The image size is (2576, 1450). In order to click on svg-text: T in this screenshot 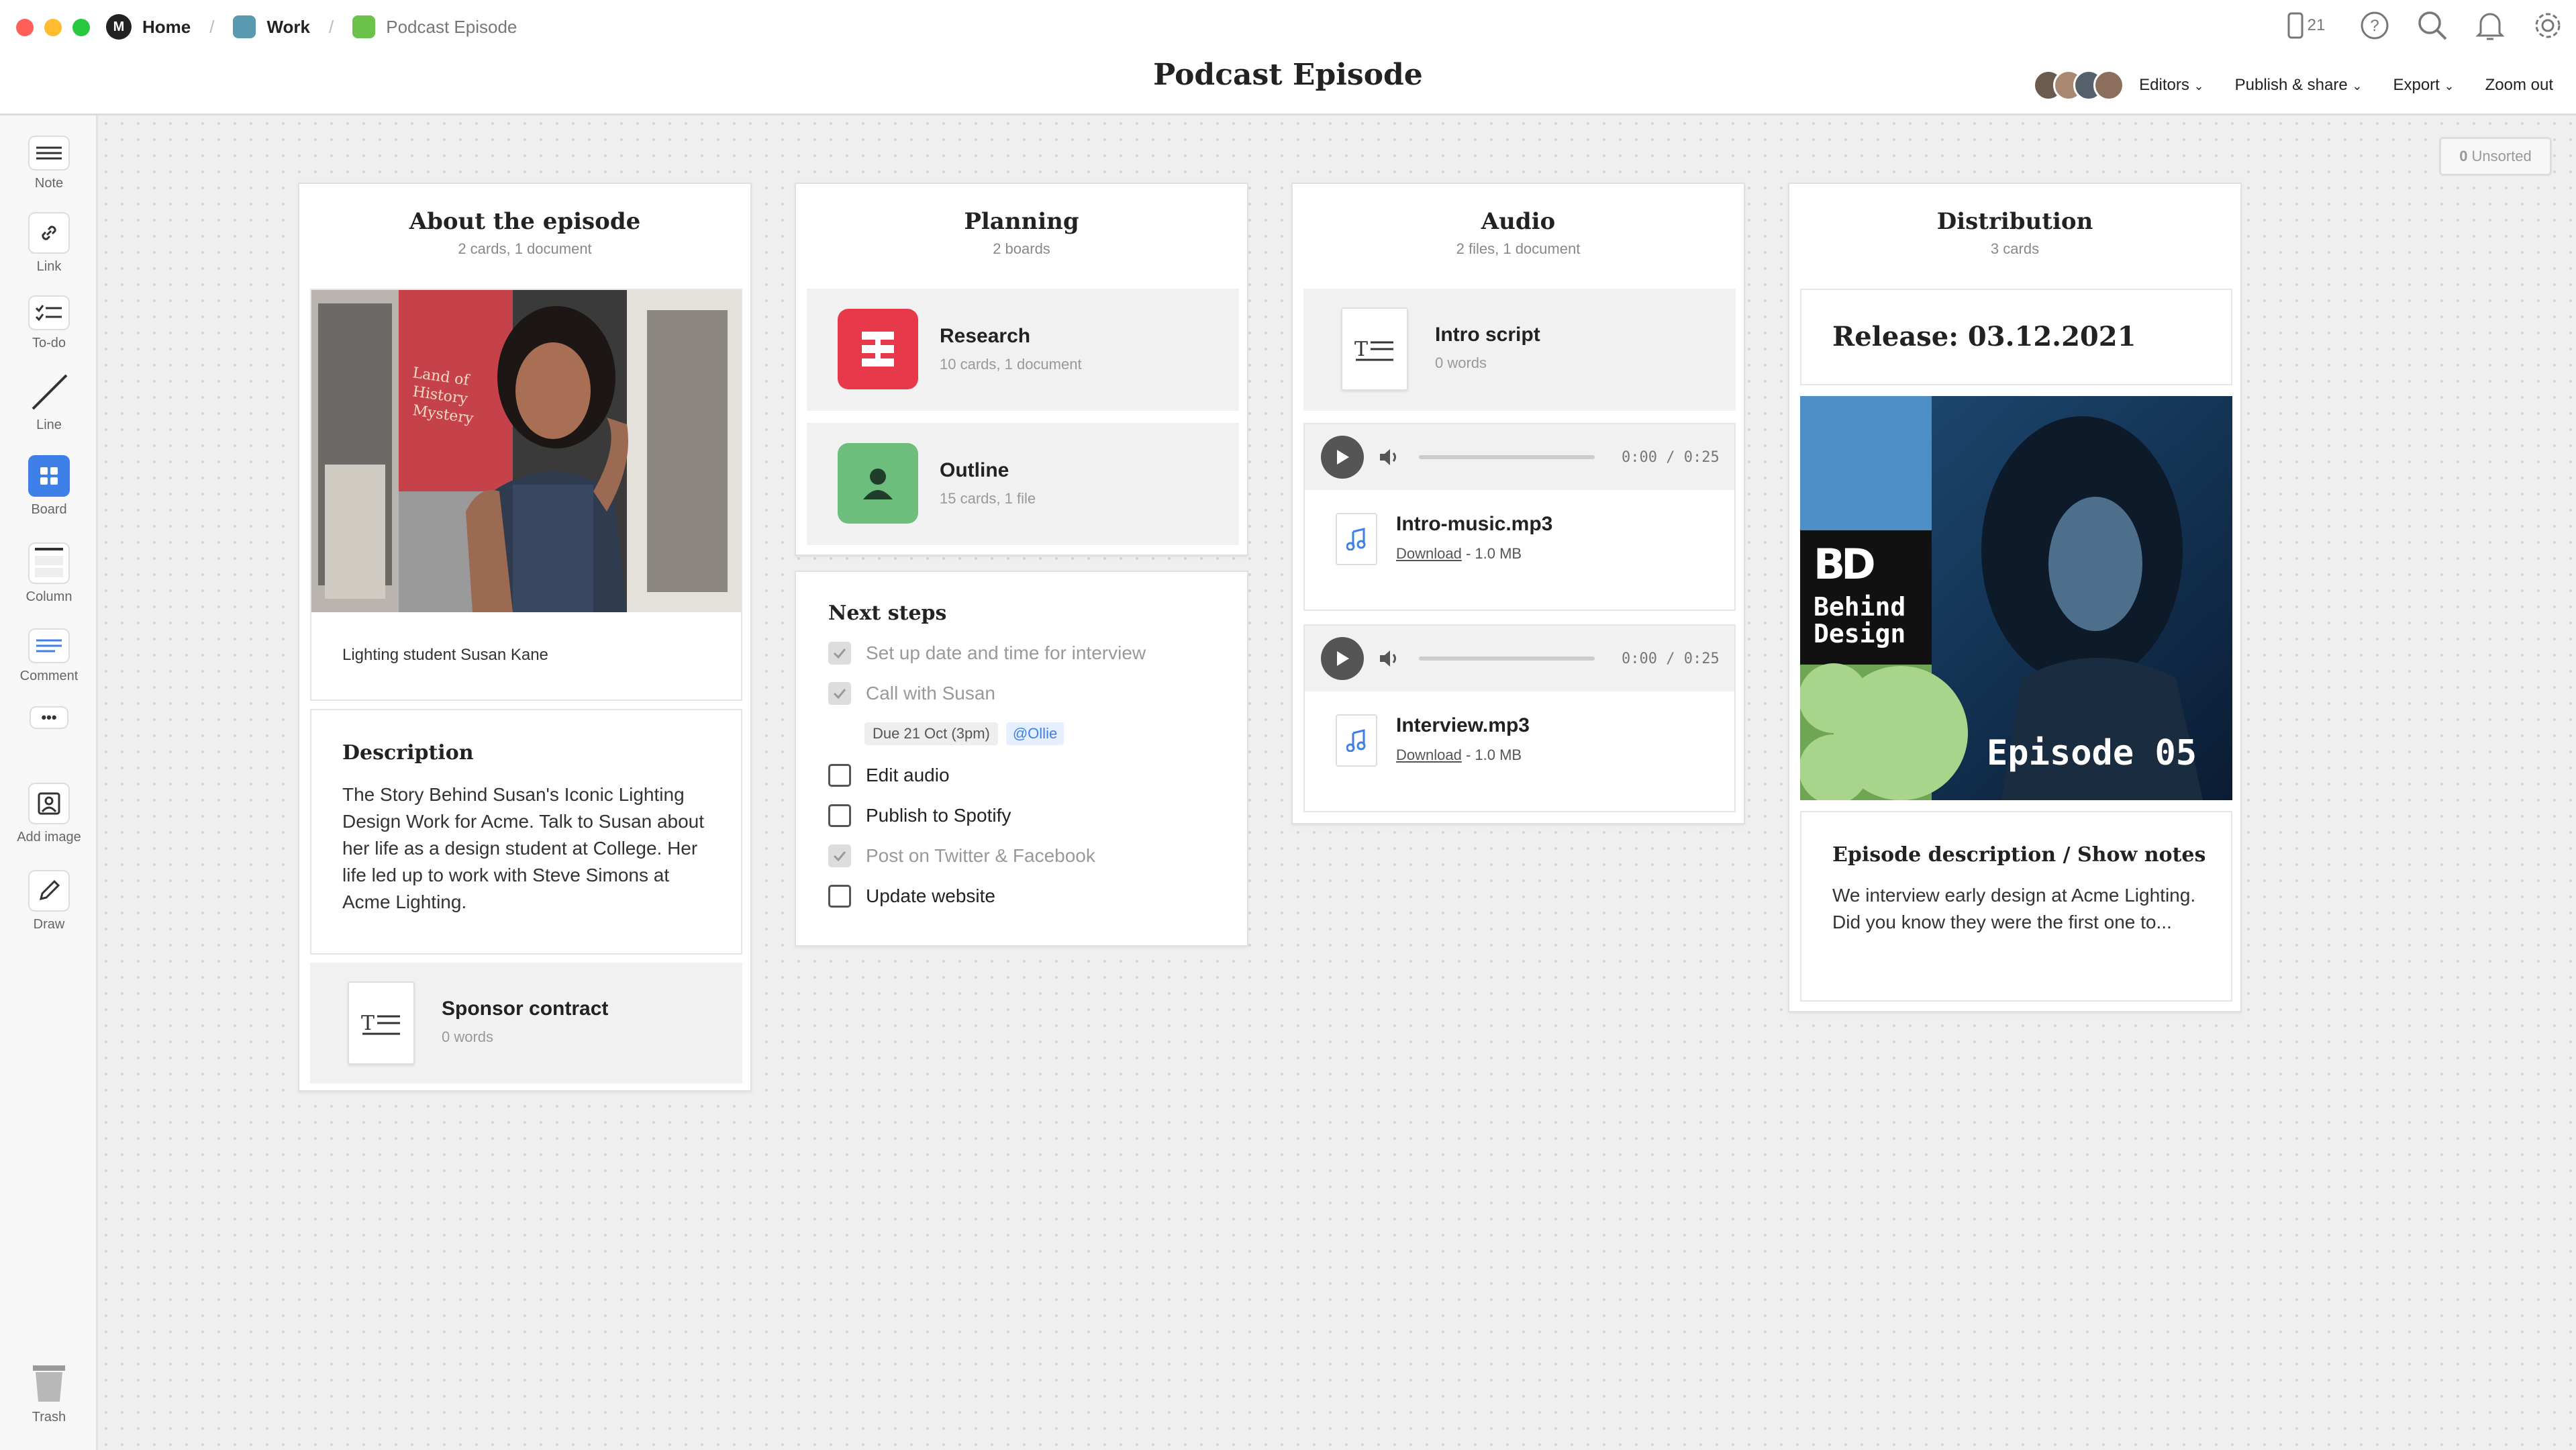, I will do `click(1361, 349)`.